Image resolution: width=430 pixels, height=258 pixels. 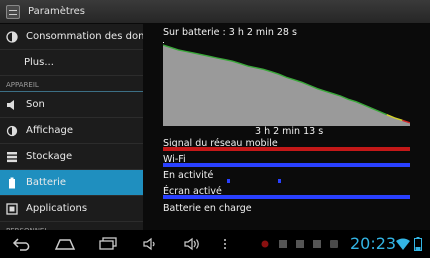 I want to click on battery-icon, so click(x=12, y=183).